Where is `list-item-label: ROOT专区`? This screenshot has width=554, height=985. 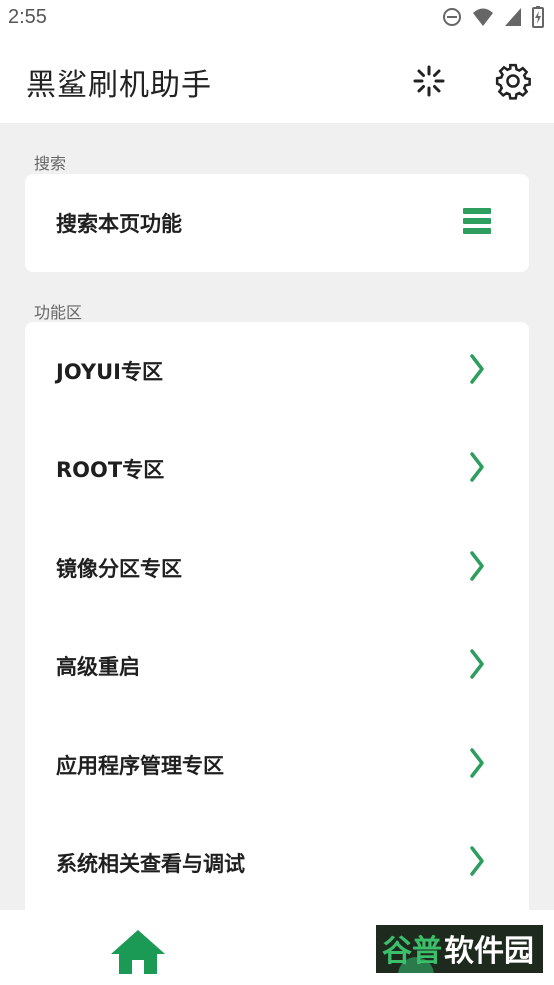
list-item-label: ROOT专区 is located at coordinates (110, 470).